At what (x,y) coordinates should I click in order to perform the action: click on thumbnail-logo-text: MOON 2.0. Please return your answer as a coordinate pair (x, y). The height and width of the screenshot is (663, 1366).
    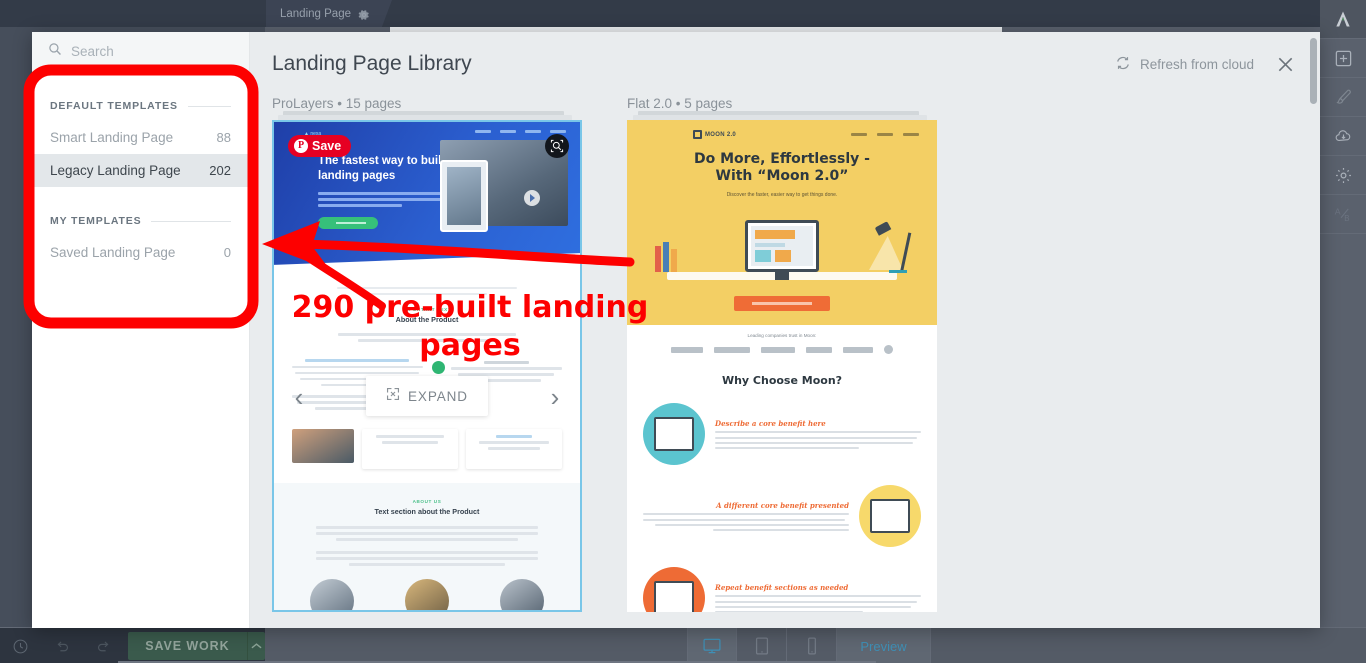
    Looking at the image, I should click on (721, 134).